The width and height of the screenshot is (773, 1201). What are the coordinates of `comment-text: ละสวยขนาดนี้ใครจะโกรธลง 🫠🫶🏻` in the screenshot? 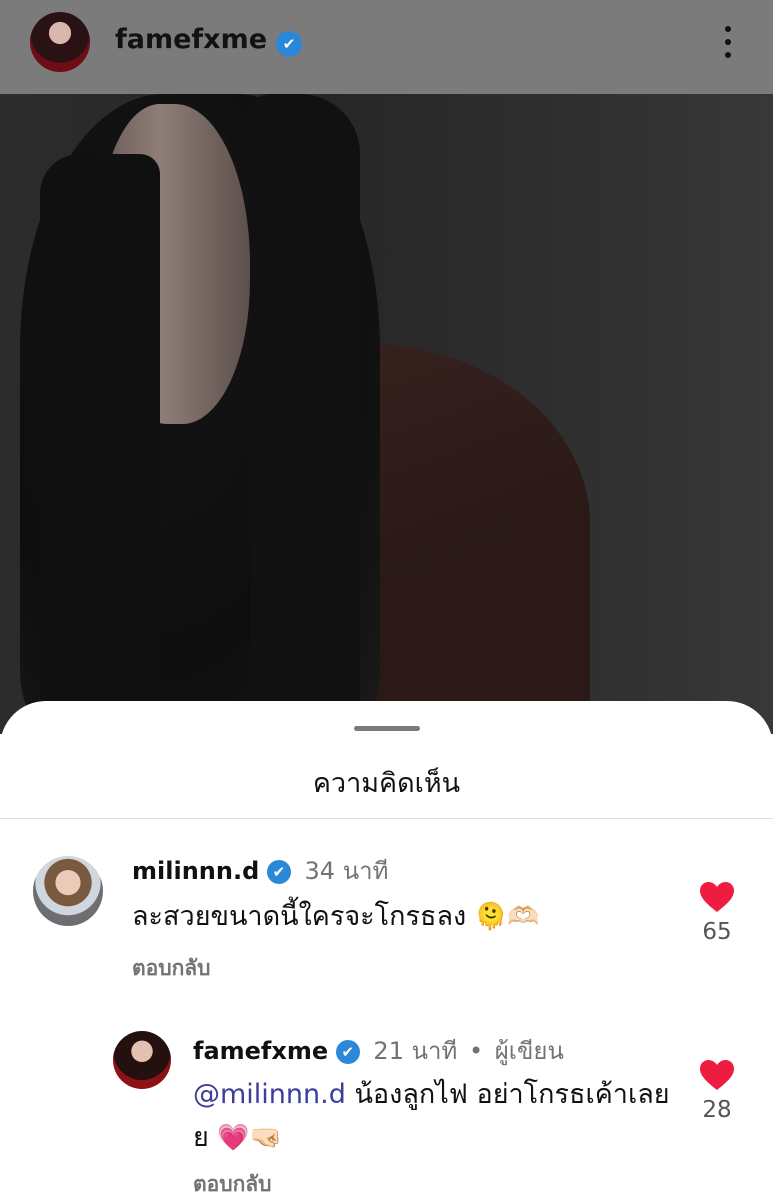 It's located at (402, 917).